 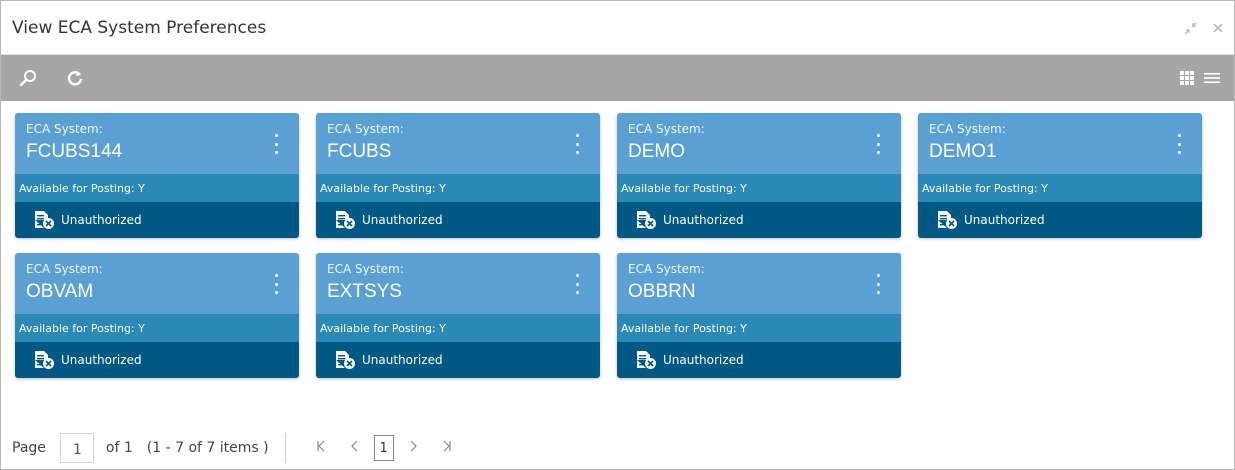 I want to click on pager-divider, so click(x=285, y=448).